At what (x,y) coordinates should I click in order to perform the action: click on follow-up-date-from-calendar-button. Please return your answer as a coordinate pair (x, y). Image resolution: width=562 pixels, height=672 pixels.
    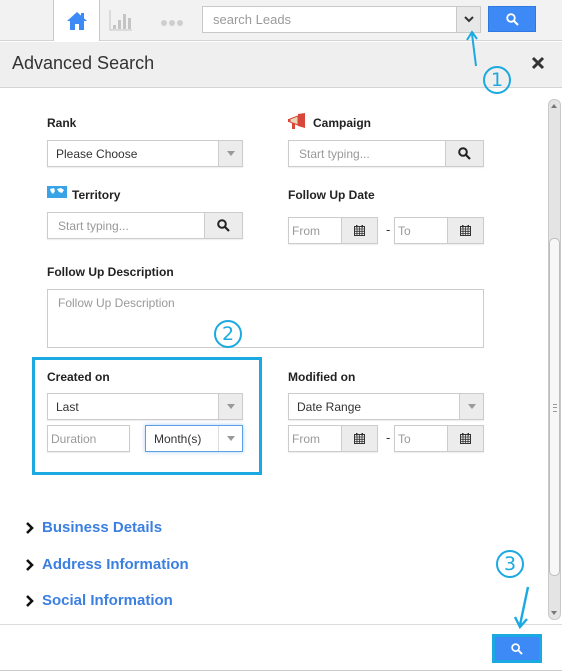
    Looking at the image, I should click on (359, 230).